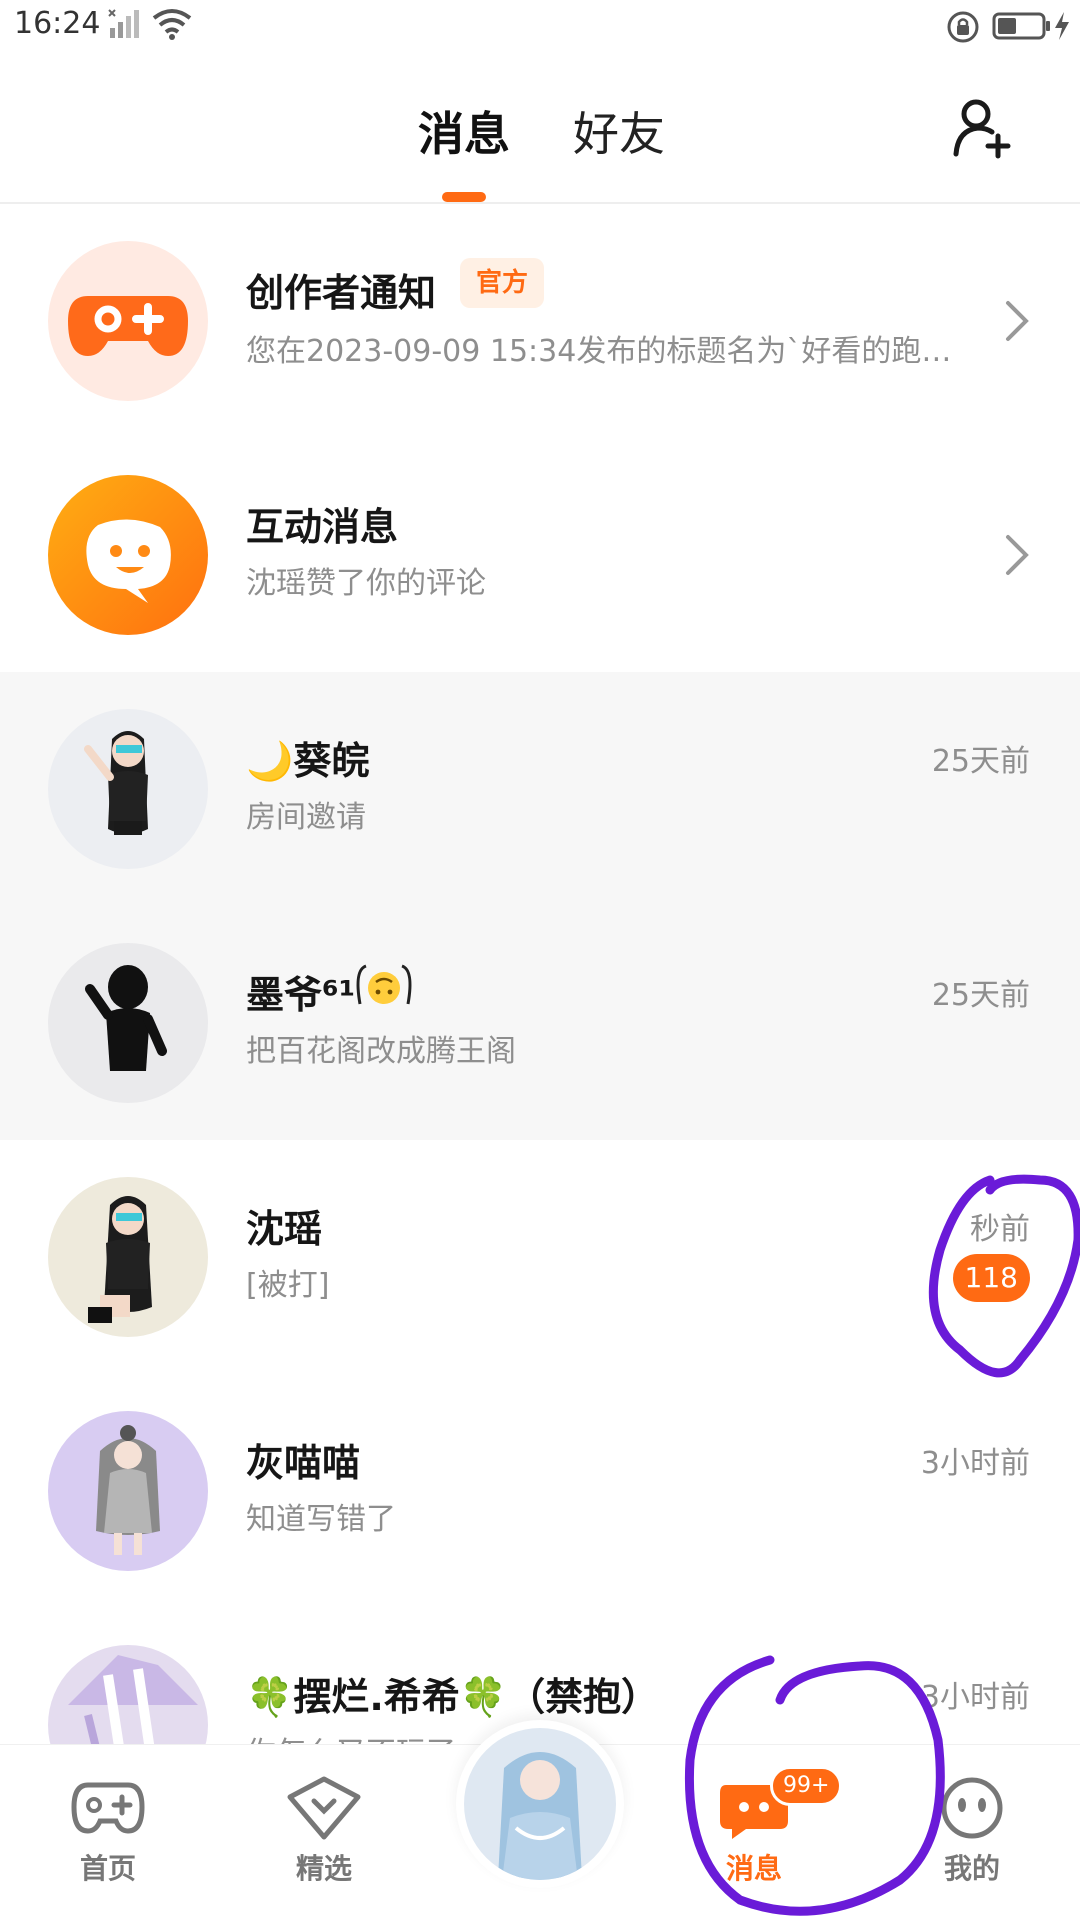 The image size is (1080, 1920). I want to click on conversation-preview: 房间邀请, so click(306, 817).